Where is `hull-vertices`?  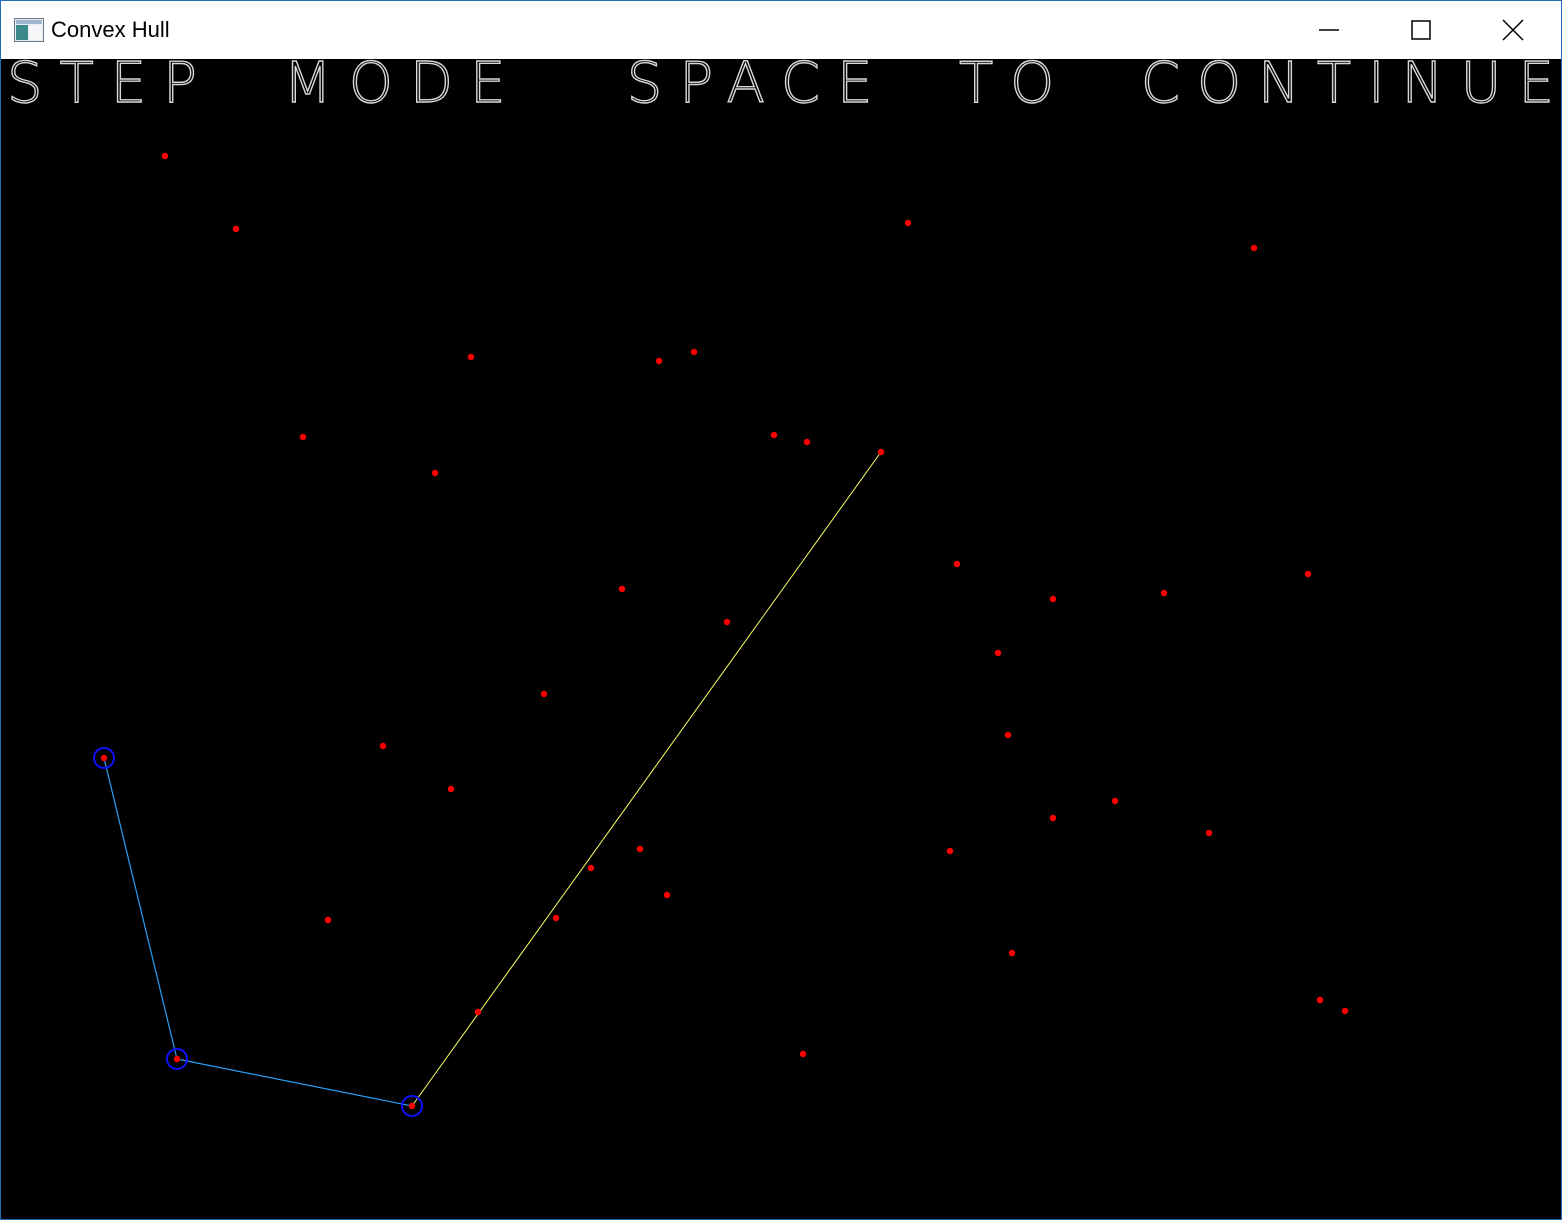 hull-vertices is located at coordinates (258, 932).